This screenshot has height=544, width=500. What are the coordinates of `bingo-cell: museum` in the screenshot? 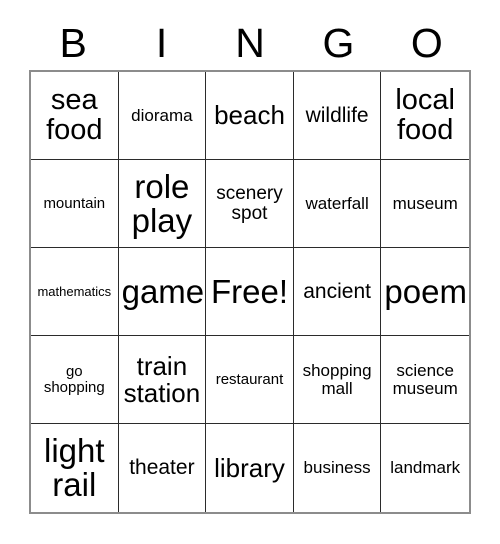 It's located at (425, 204).